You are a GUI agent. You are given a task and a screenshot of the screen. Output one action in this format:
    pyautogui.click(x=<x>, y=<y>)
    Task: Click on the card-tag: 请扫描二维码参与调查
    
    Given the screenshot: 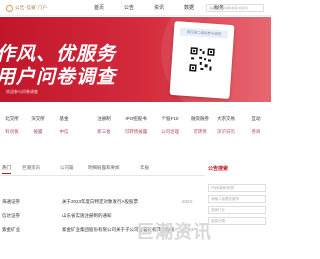 What is the action you would take?
    pyautogui.click(x=204, y=33)
    